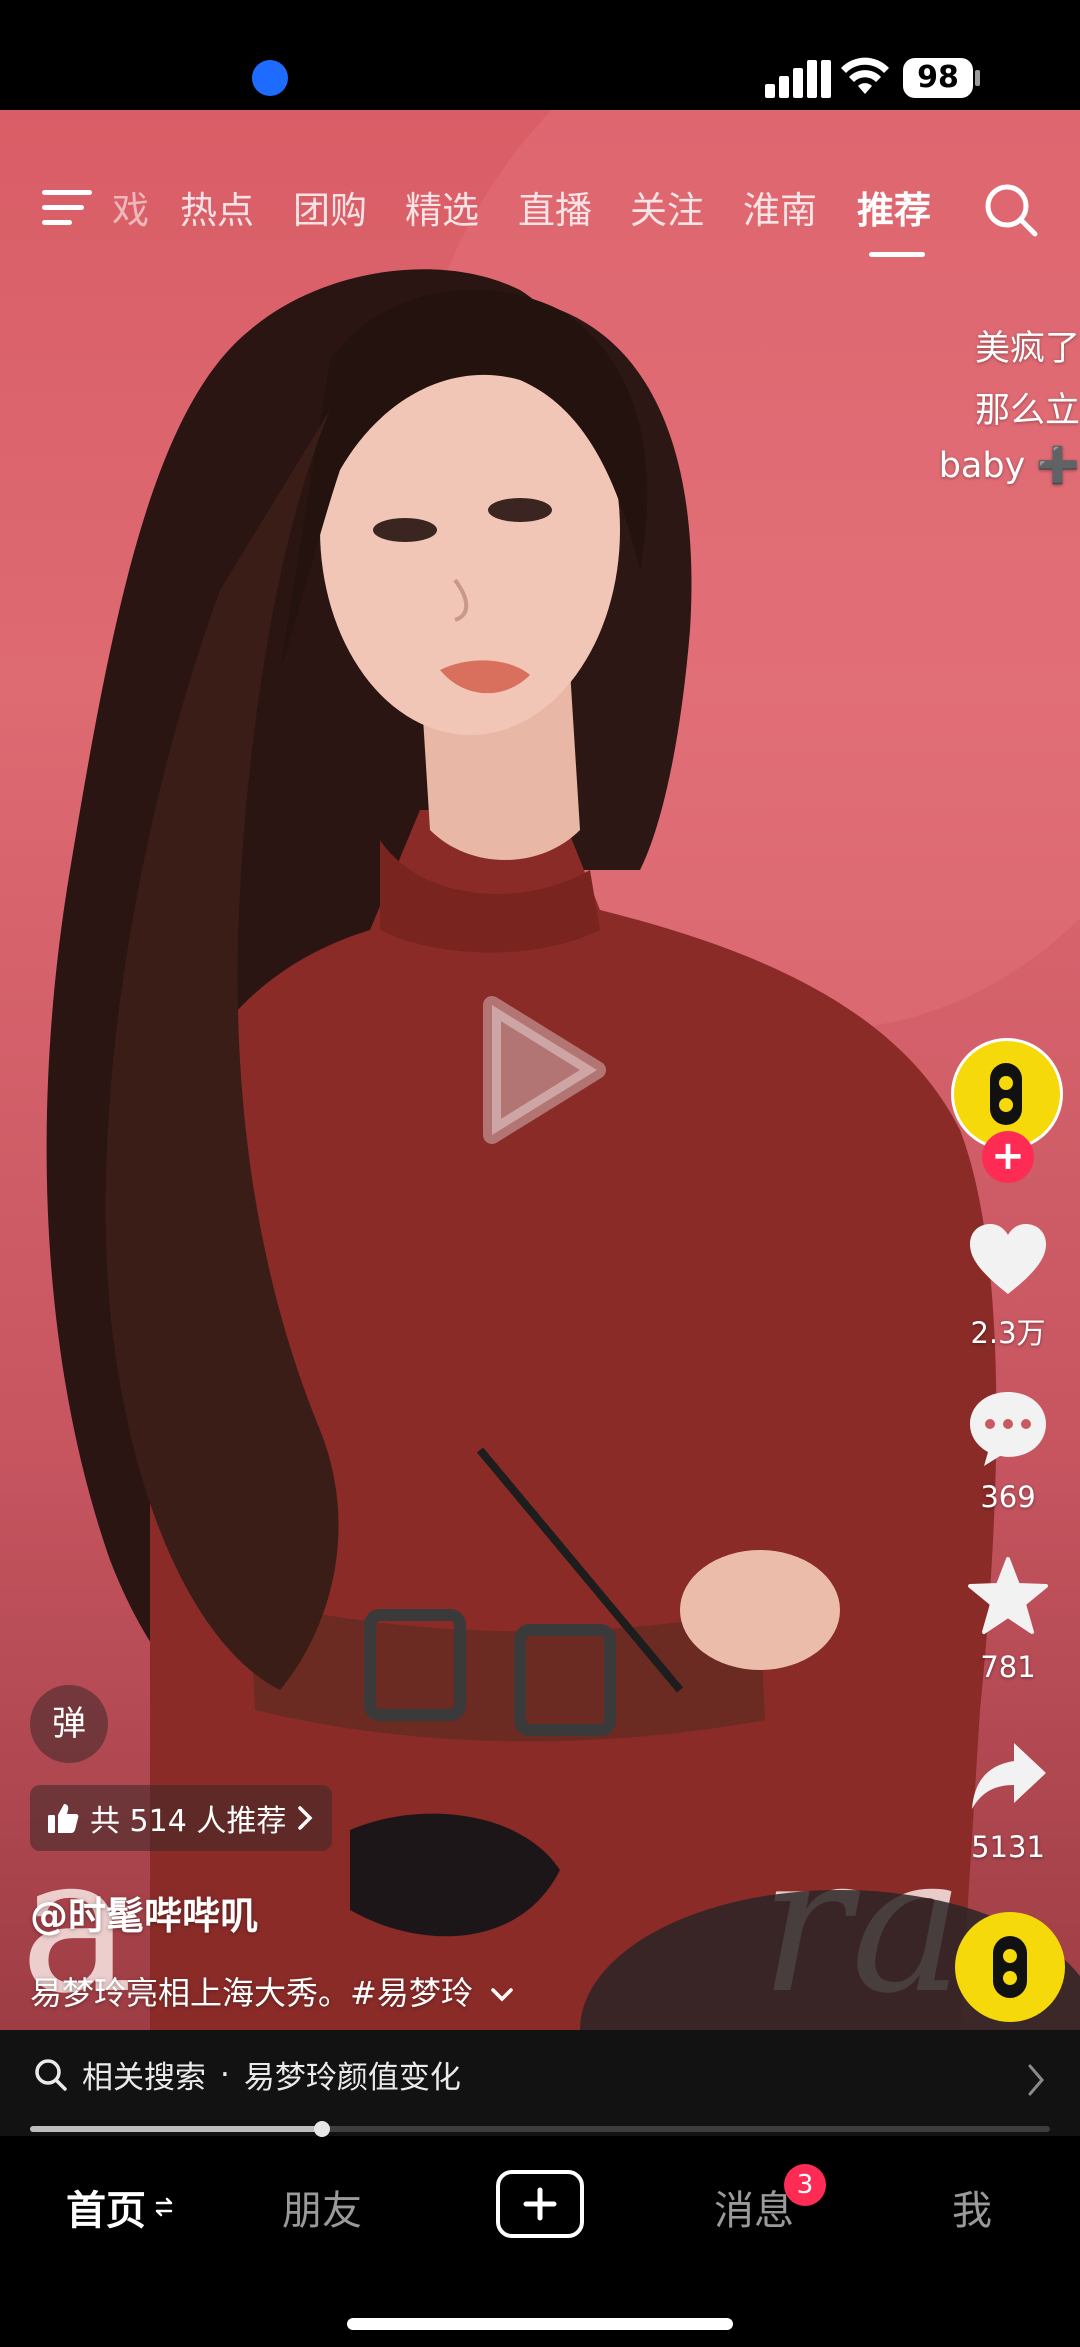  I want to click on progress-fill, so click(176, 2129).